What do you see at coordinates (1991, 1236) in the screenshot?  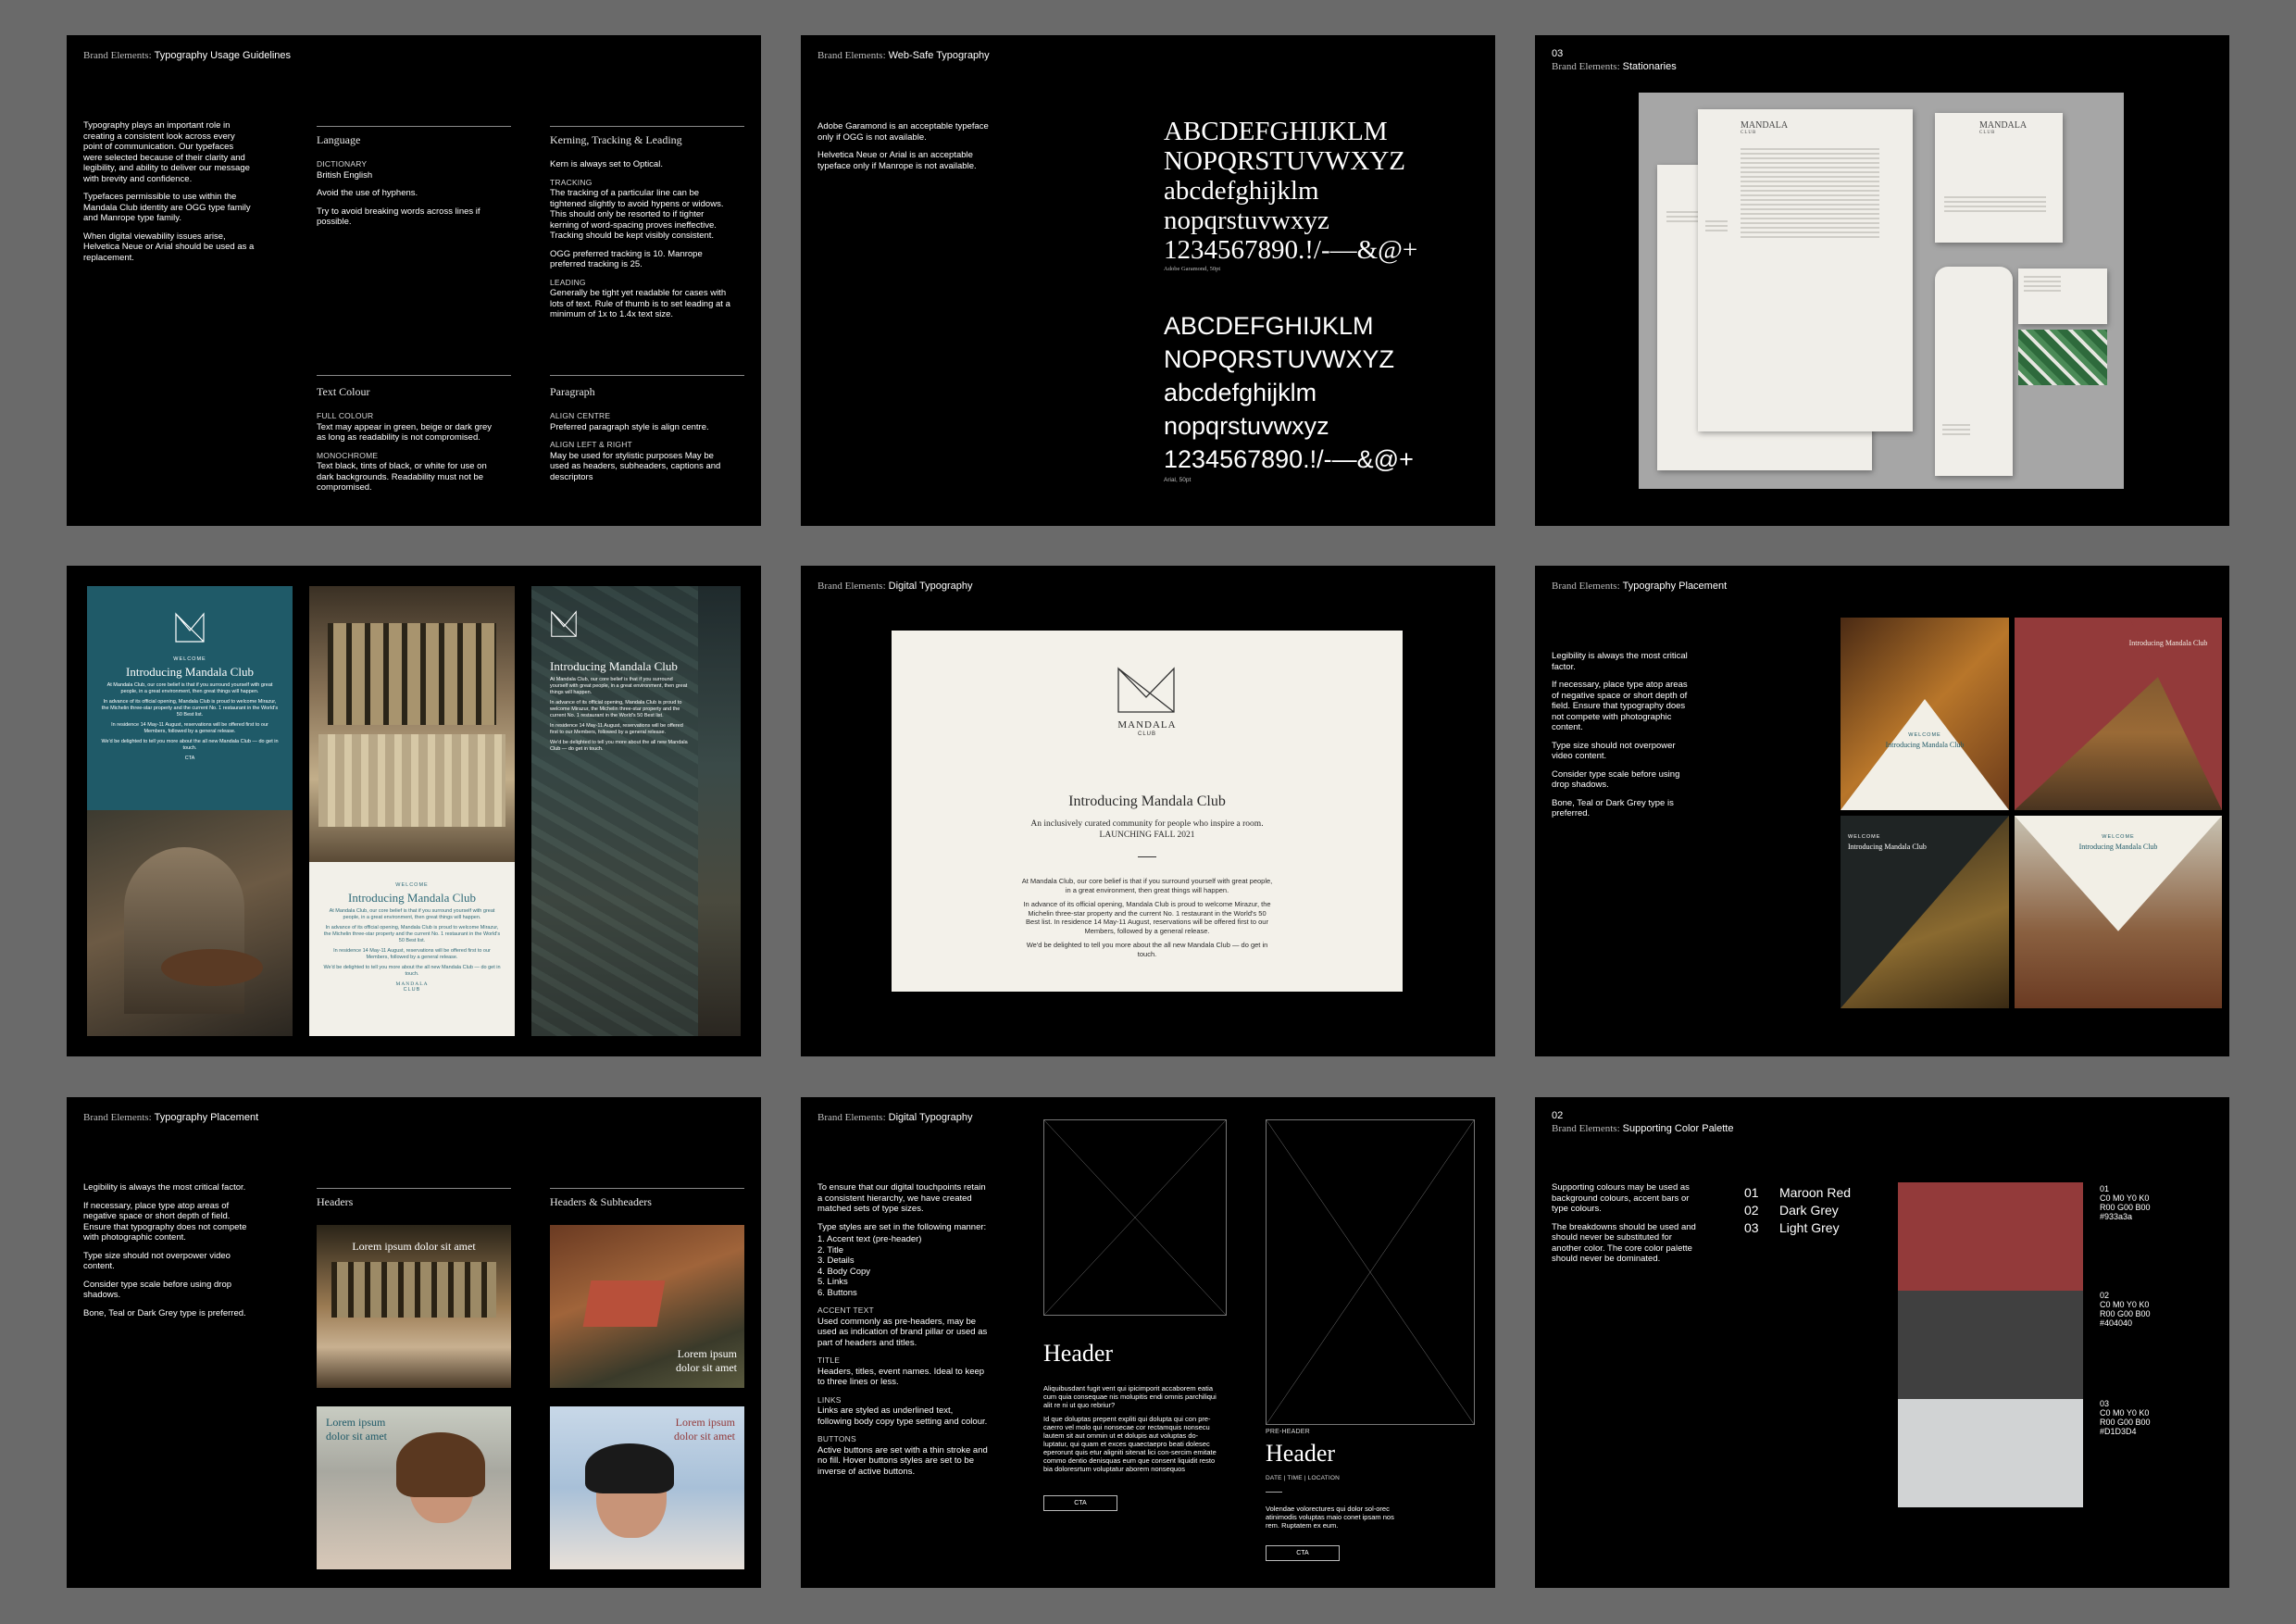 I see `swatch-maroon-red` at bounding box center [1991, 1236].